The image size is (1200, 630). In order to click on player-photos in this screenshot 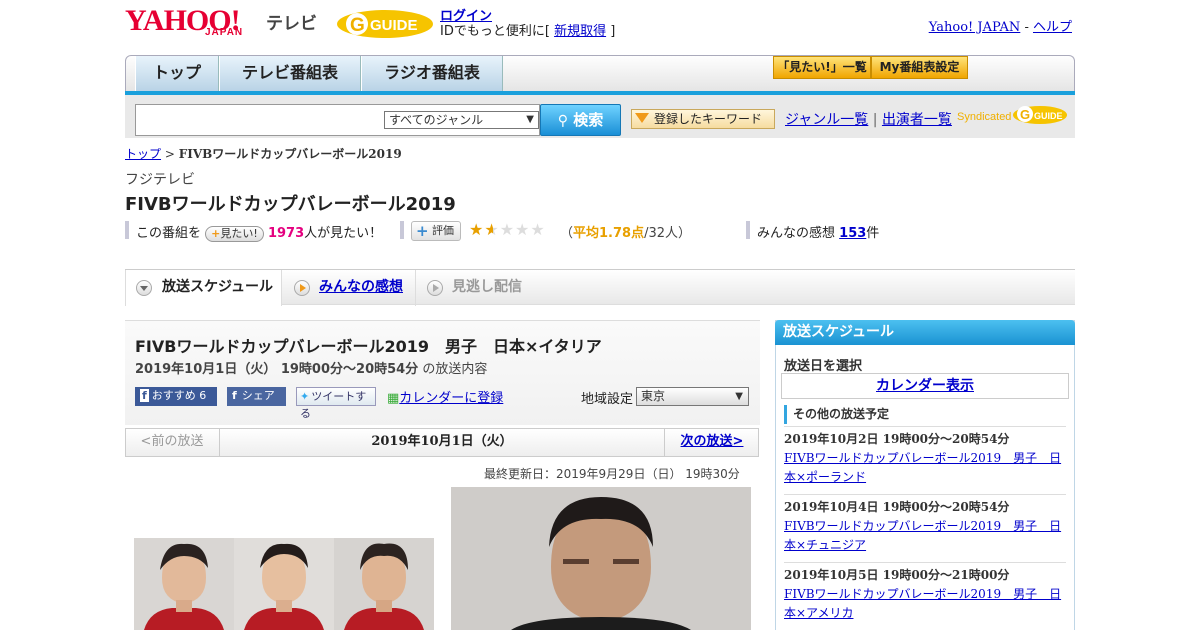, I will do `click(284, 584)`.